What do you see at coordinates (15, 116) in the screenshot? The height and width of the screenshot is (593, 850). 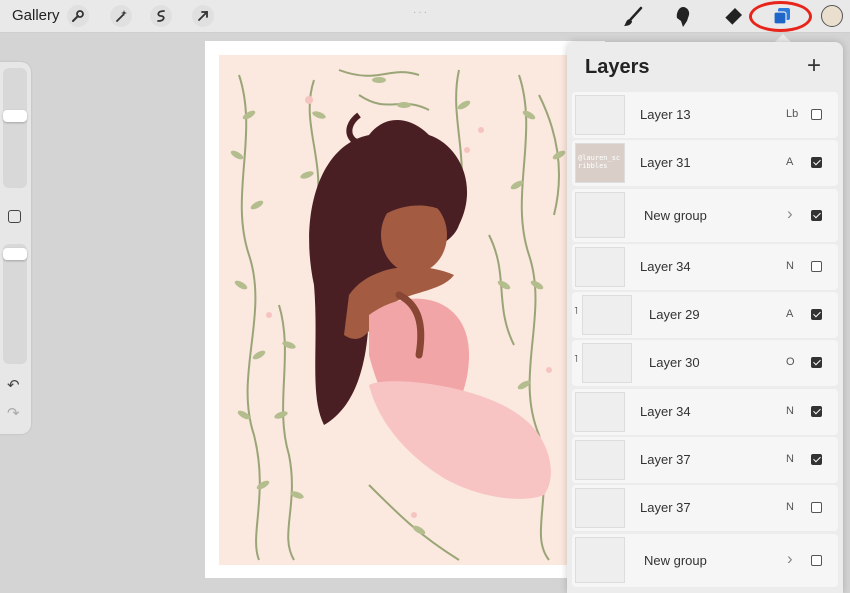 I see `brush-size-thumb` at bounding box center [15, 116].